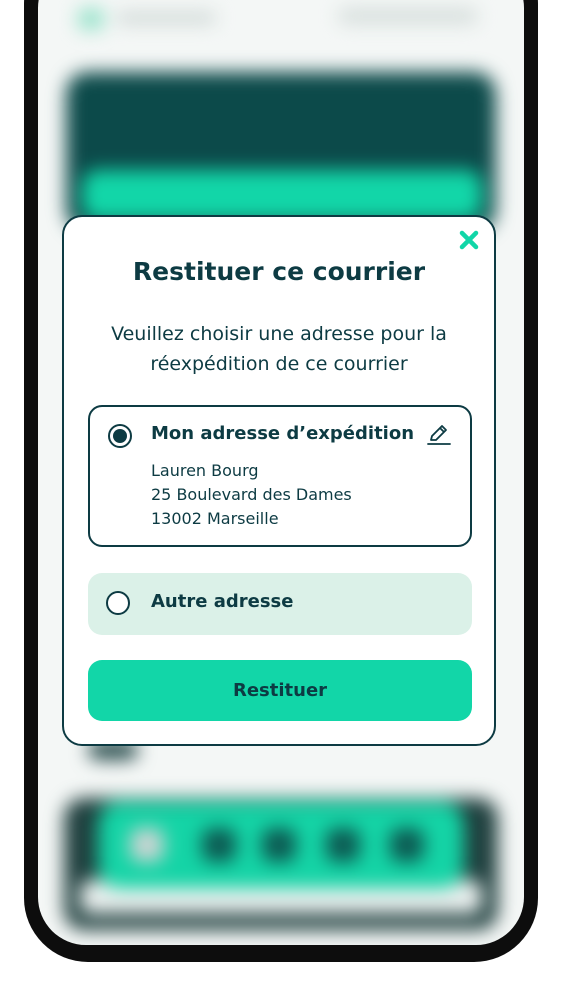  I want to click on option-other-address-label: Autre adresse, so click(222, 601).